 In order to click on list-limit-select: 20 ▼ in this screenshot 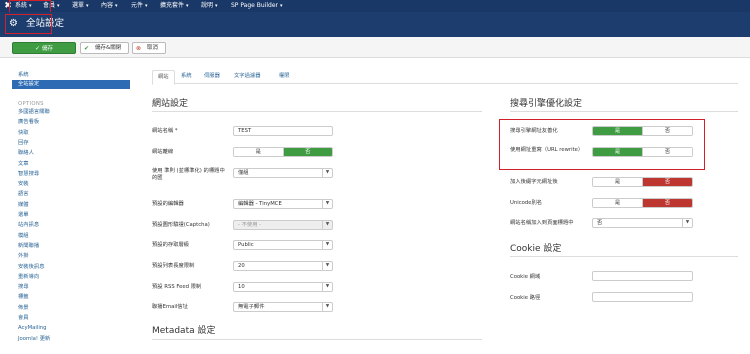, I will do `click(283, 266)`.